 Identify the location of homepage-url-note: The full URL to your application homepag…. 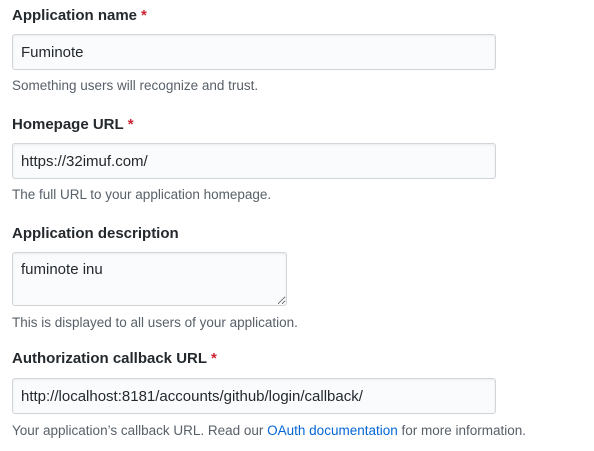
(142, 194).